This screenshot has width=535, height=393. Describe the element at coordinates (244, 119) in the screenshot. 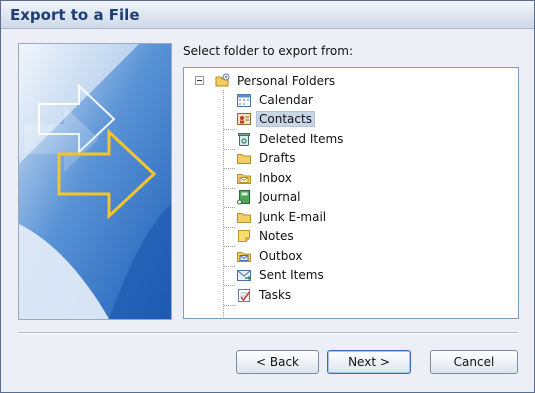

I see `contacts-icon` at that location.